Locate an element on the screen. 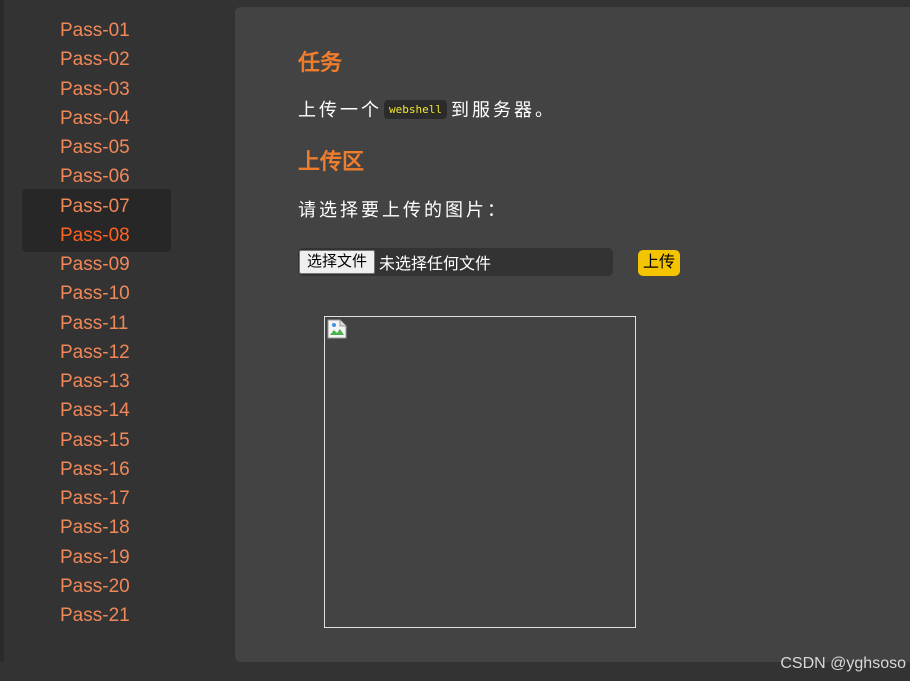 The height and width of the screenshot is (681, 910). choose-file-button: 选择文件 is located at coordinates (337, 262).